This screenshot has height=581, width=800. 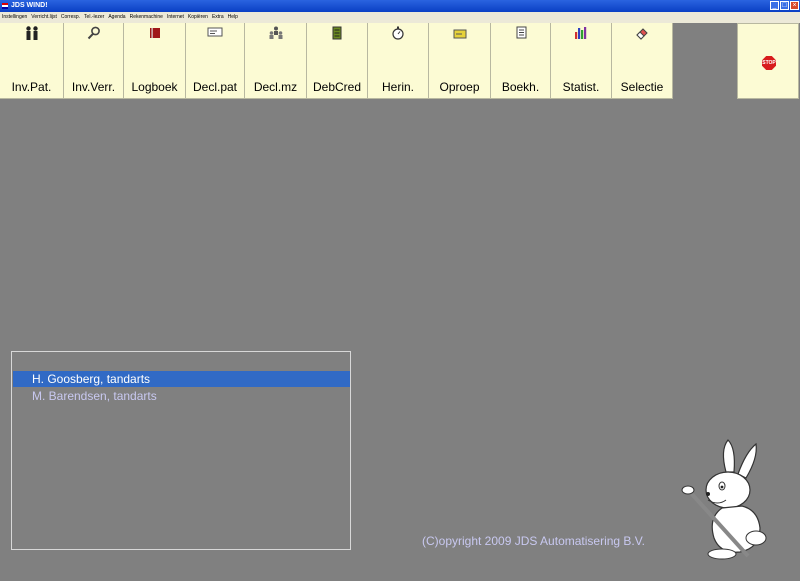 What do you see at coordinates (337, 34) in the screenshot?
I see `ledger-icon` at bounding box center [337, 34].